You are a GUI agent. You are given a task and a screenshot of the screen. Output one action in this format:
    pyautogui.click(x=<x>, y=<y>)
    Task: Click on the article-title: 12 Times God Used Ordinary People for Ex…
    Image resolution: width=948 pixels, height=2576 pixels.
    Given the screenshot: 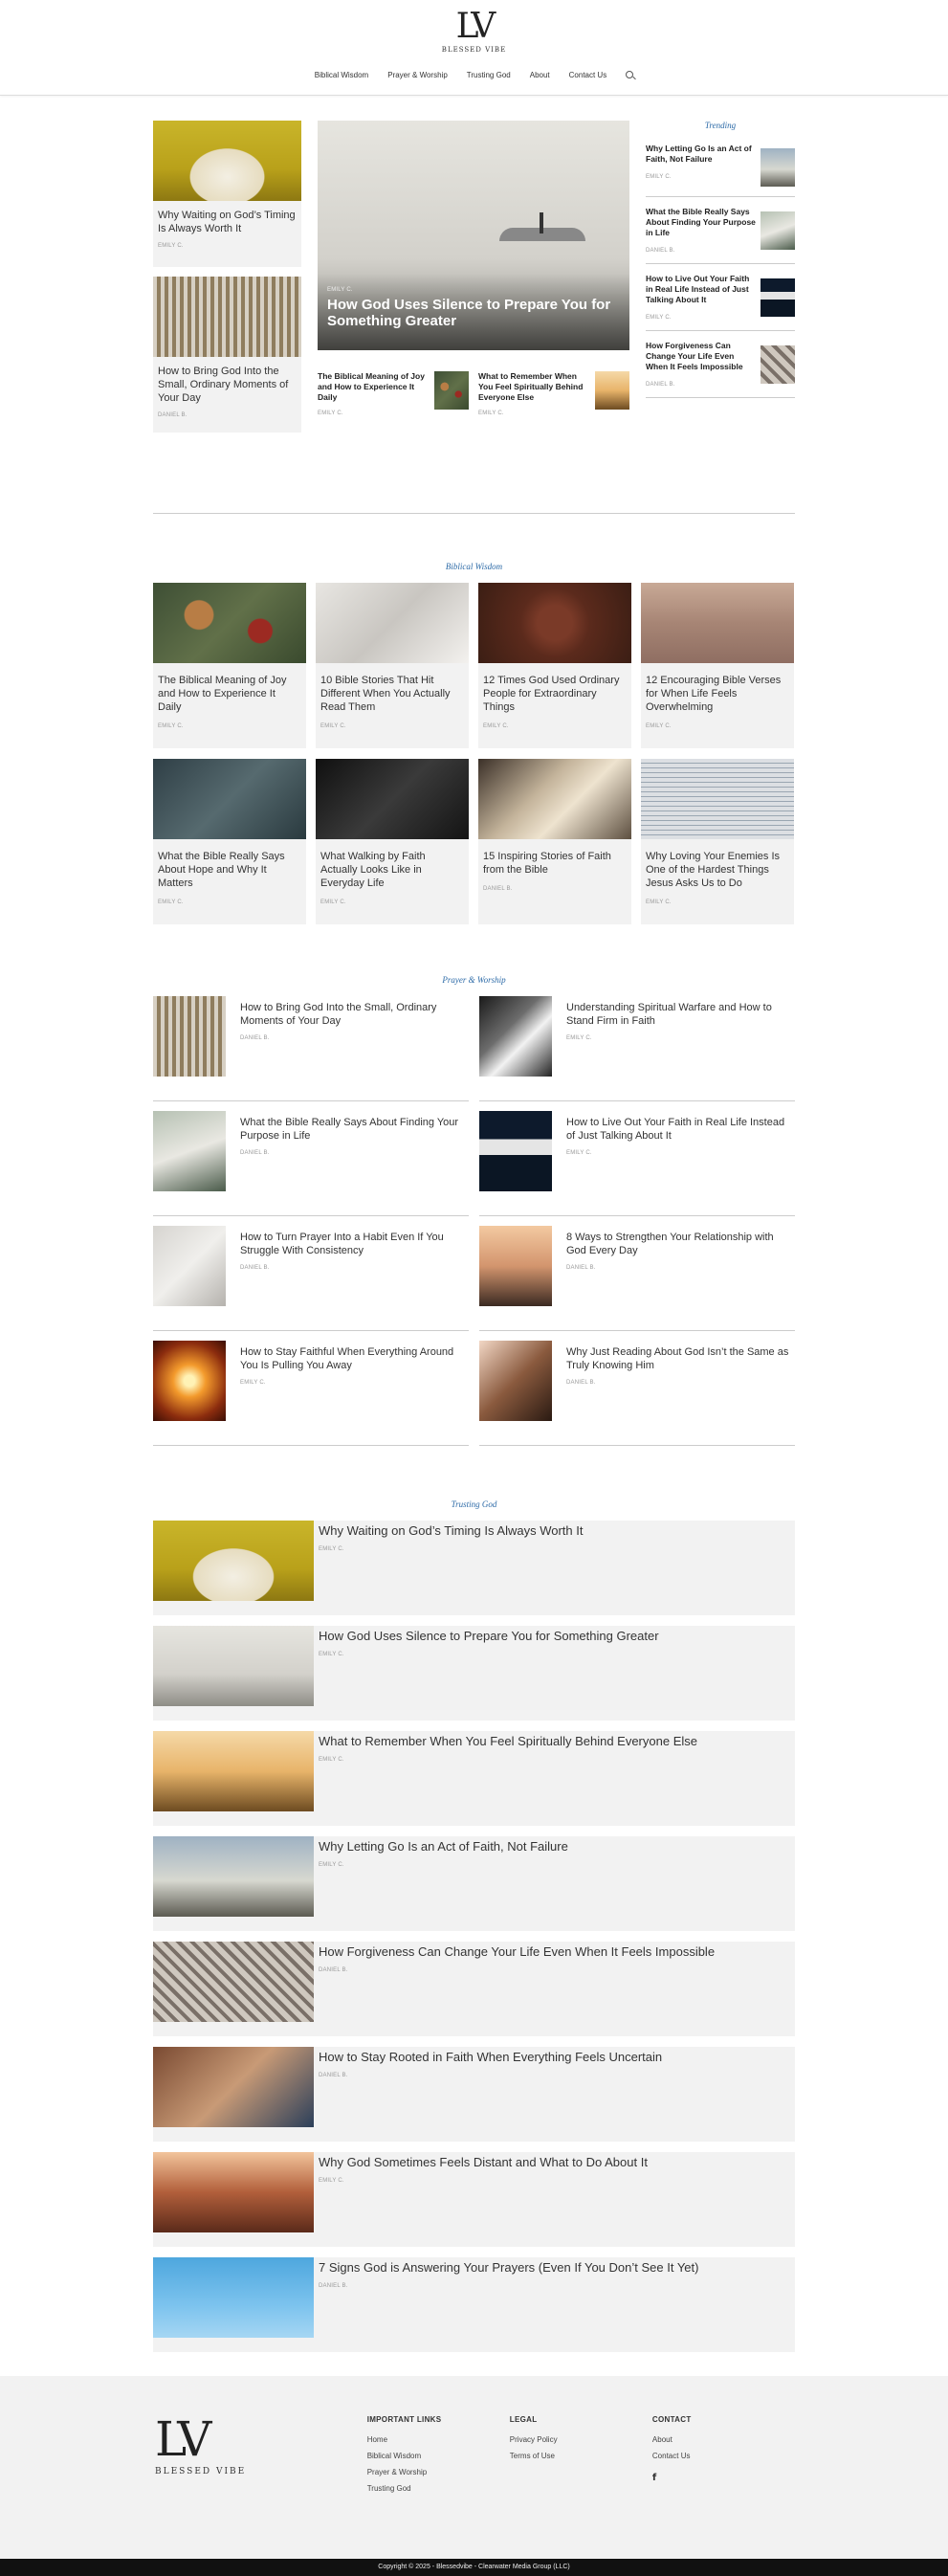 What is the action you would take?
    pyautogui.click(x=555, y=694)
    